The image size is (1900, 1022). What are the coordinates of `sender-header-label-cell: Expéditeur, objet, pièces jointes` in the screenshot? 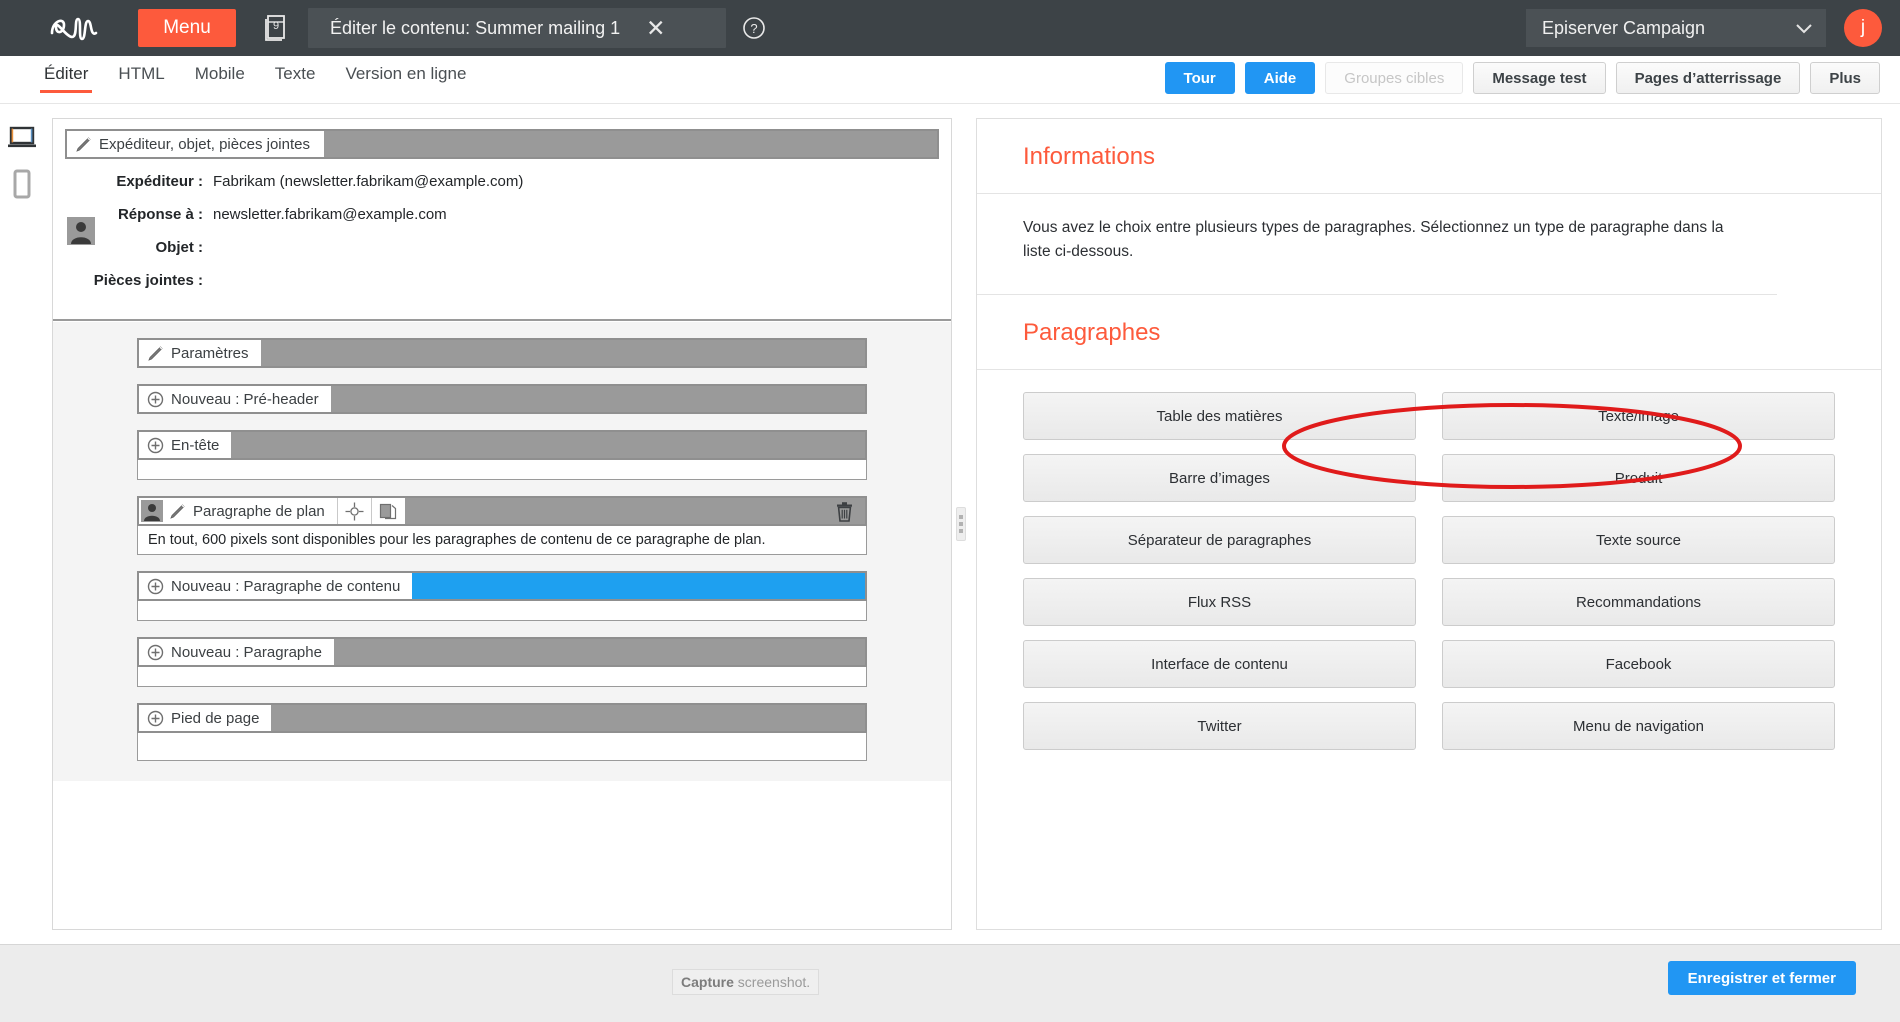 It's located at (195, 144).